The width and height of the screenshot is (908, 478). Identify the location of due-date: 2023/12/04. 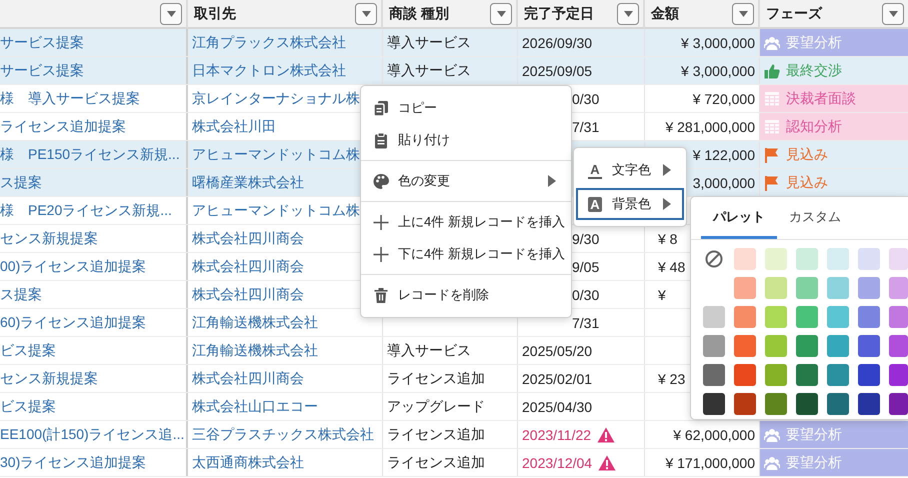
(557, 462).